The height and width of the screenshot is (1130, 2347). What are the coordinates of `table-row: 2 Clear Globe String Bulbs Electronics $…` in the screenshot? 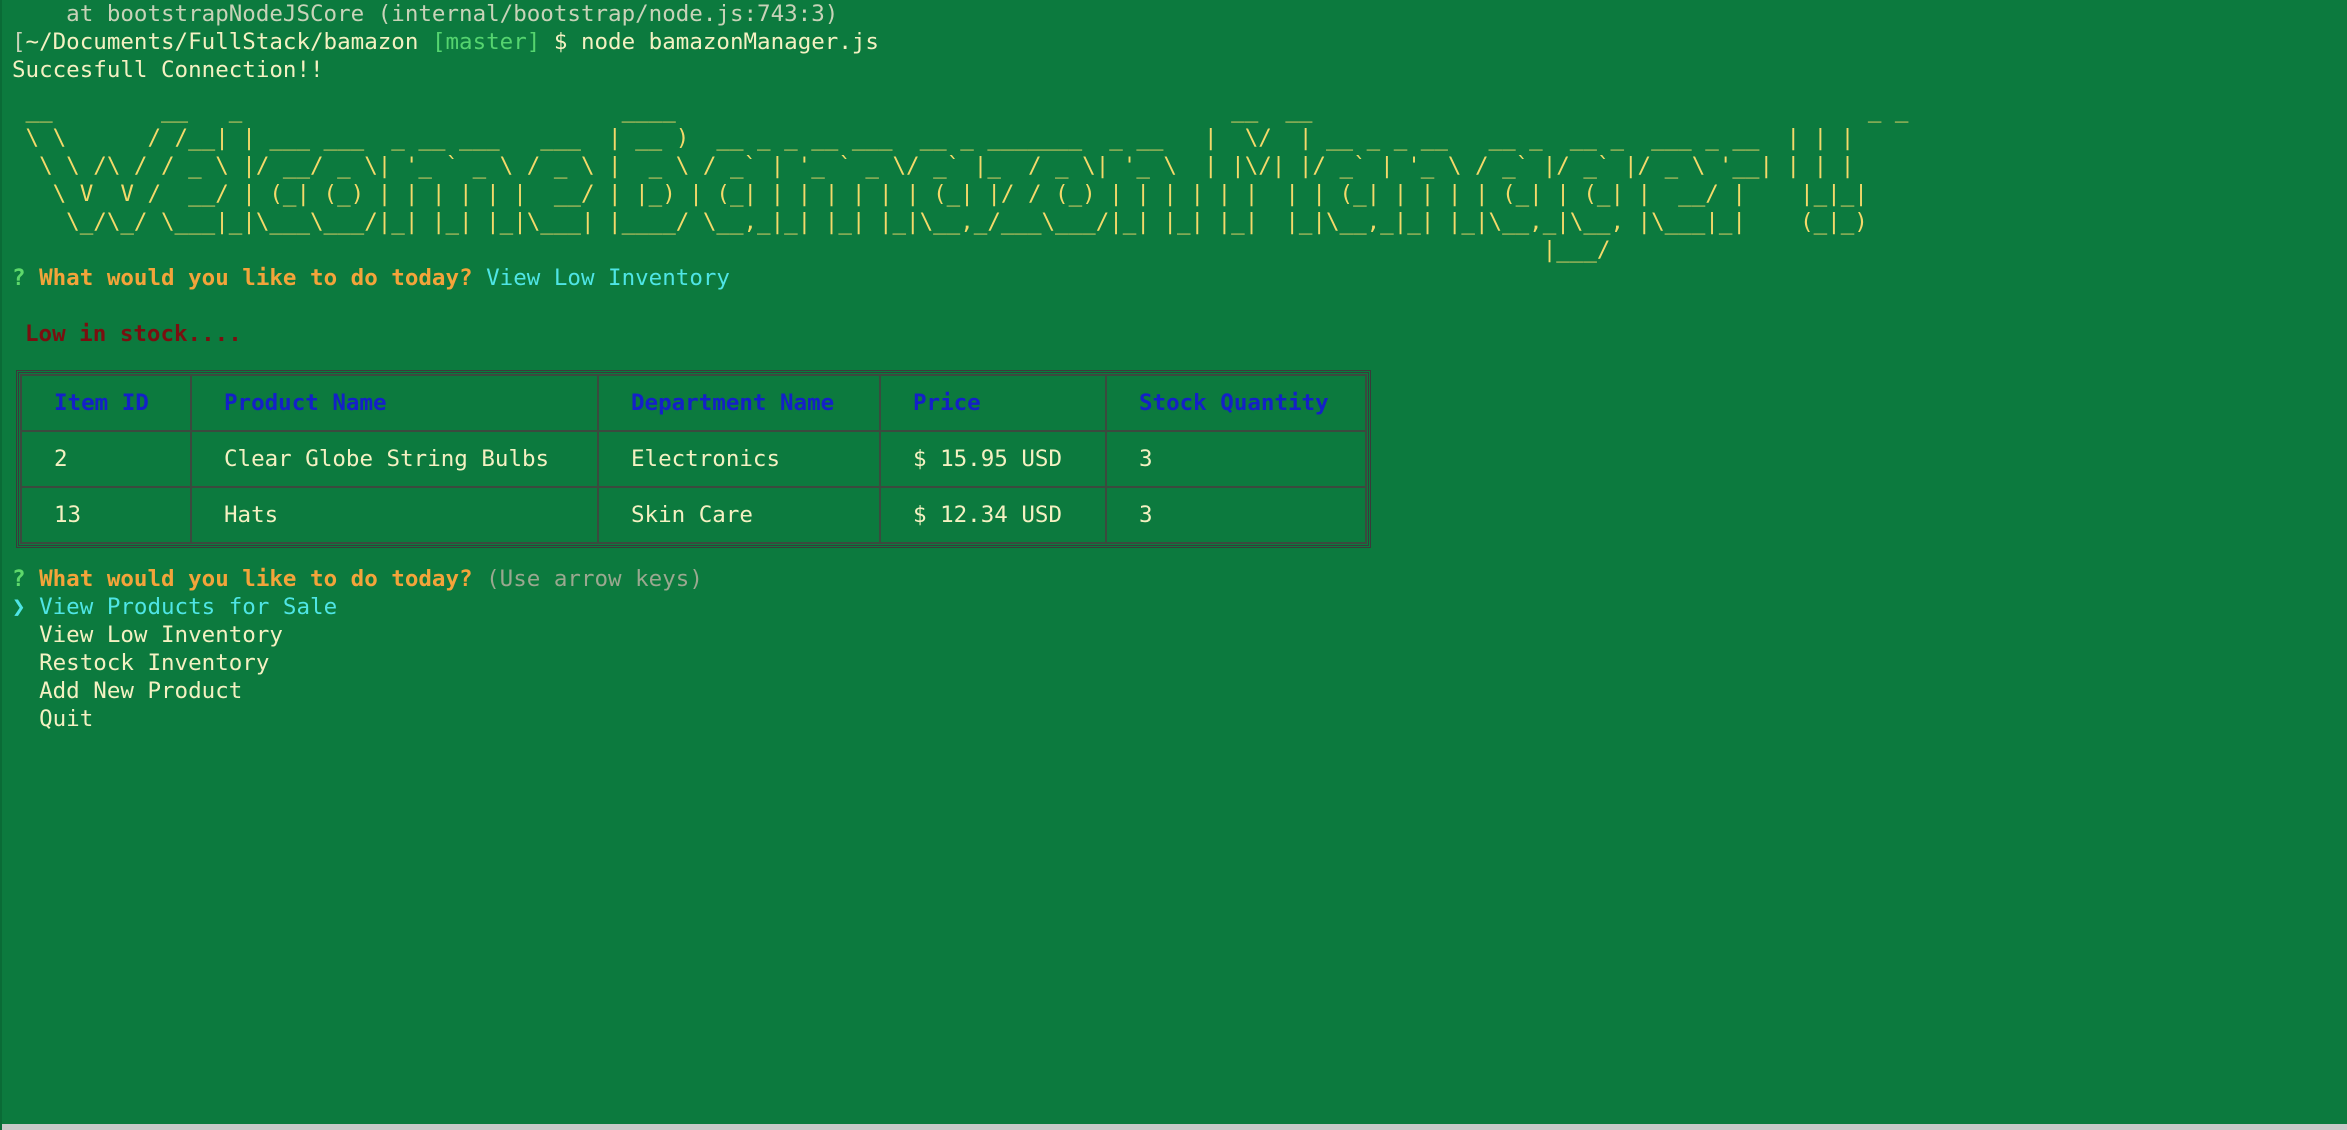 It's located at (693, 459).